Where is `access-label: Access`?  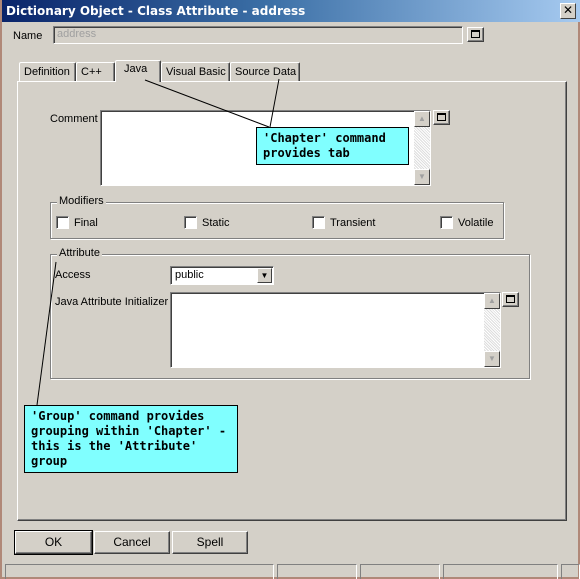
access-label: Access is located at coordinates (73, 275).